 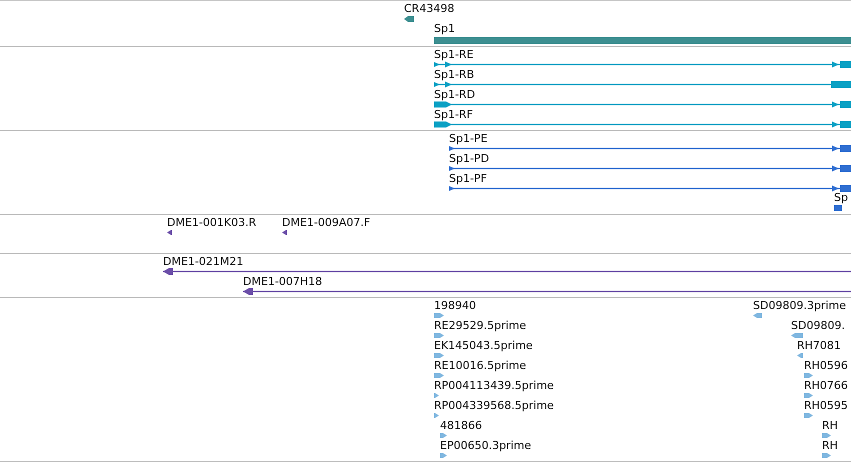 What do you see at coordinates (841, 197) in the screenshot?
I see `feature-label: Sp` at bounding box center [841, 197].